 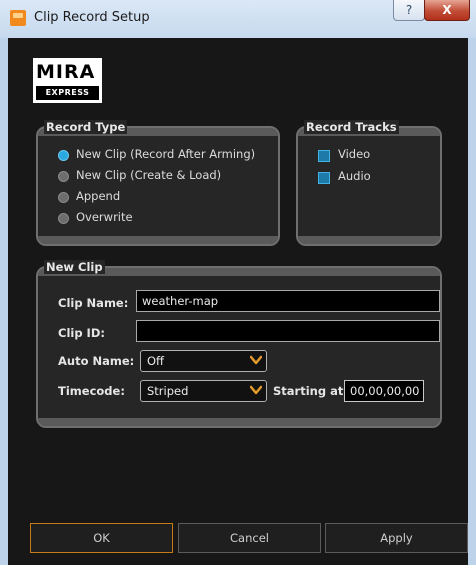 I want to click on auto-name-select: Off, so click(x=203, y=361).